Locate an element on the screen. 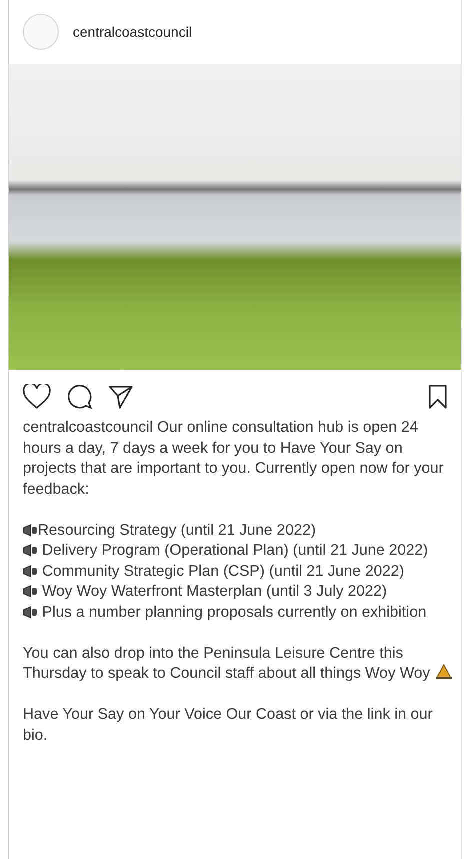 This screenshot has height=859, width=464. username: centralcoastcouncil is located at coordinates (132, 32).